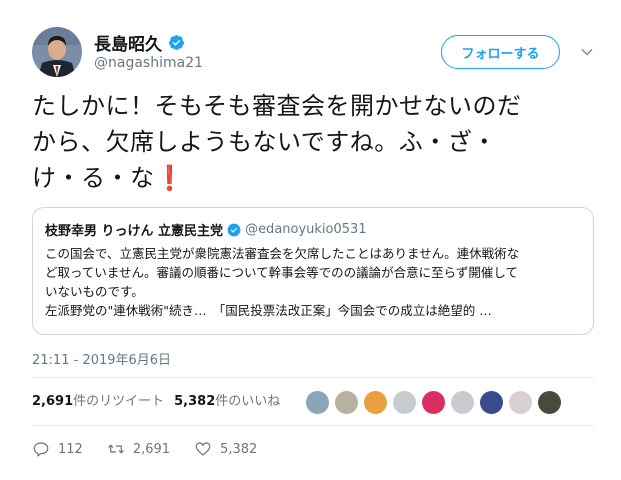  Describe the element at coordinates (264, 142) in the screenshot. I see `tweet-line: から、欠席しようもないですね。ふ・ざ・` at that location.